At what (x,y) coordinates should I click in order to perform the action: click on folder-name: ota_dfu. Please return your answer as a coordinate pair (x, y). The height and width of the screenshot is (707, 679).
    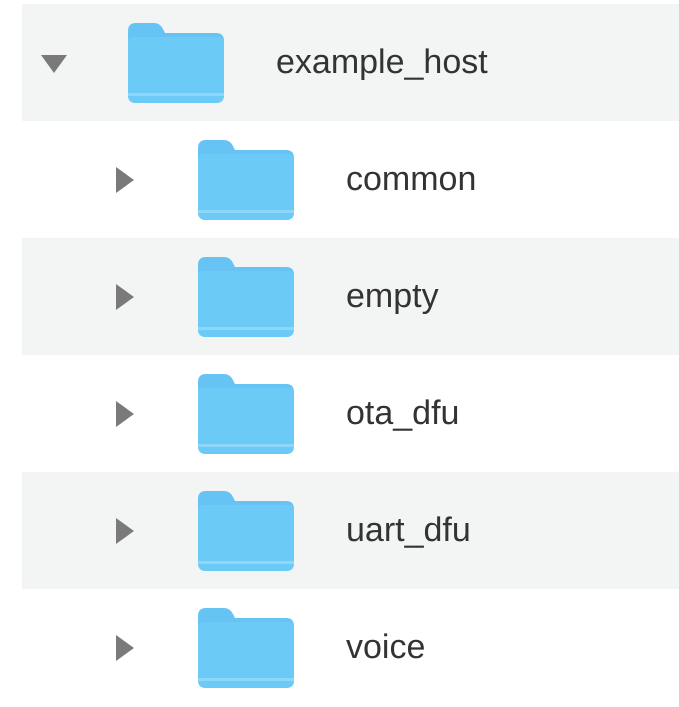
    Looking at the image, I should click on (403, 413).